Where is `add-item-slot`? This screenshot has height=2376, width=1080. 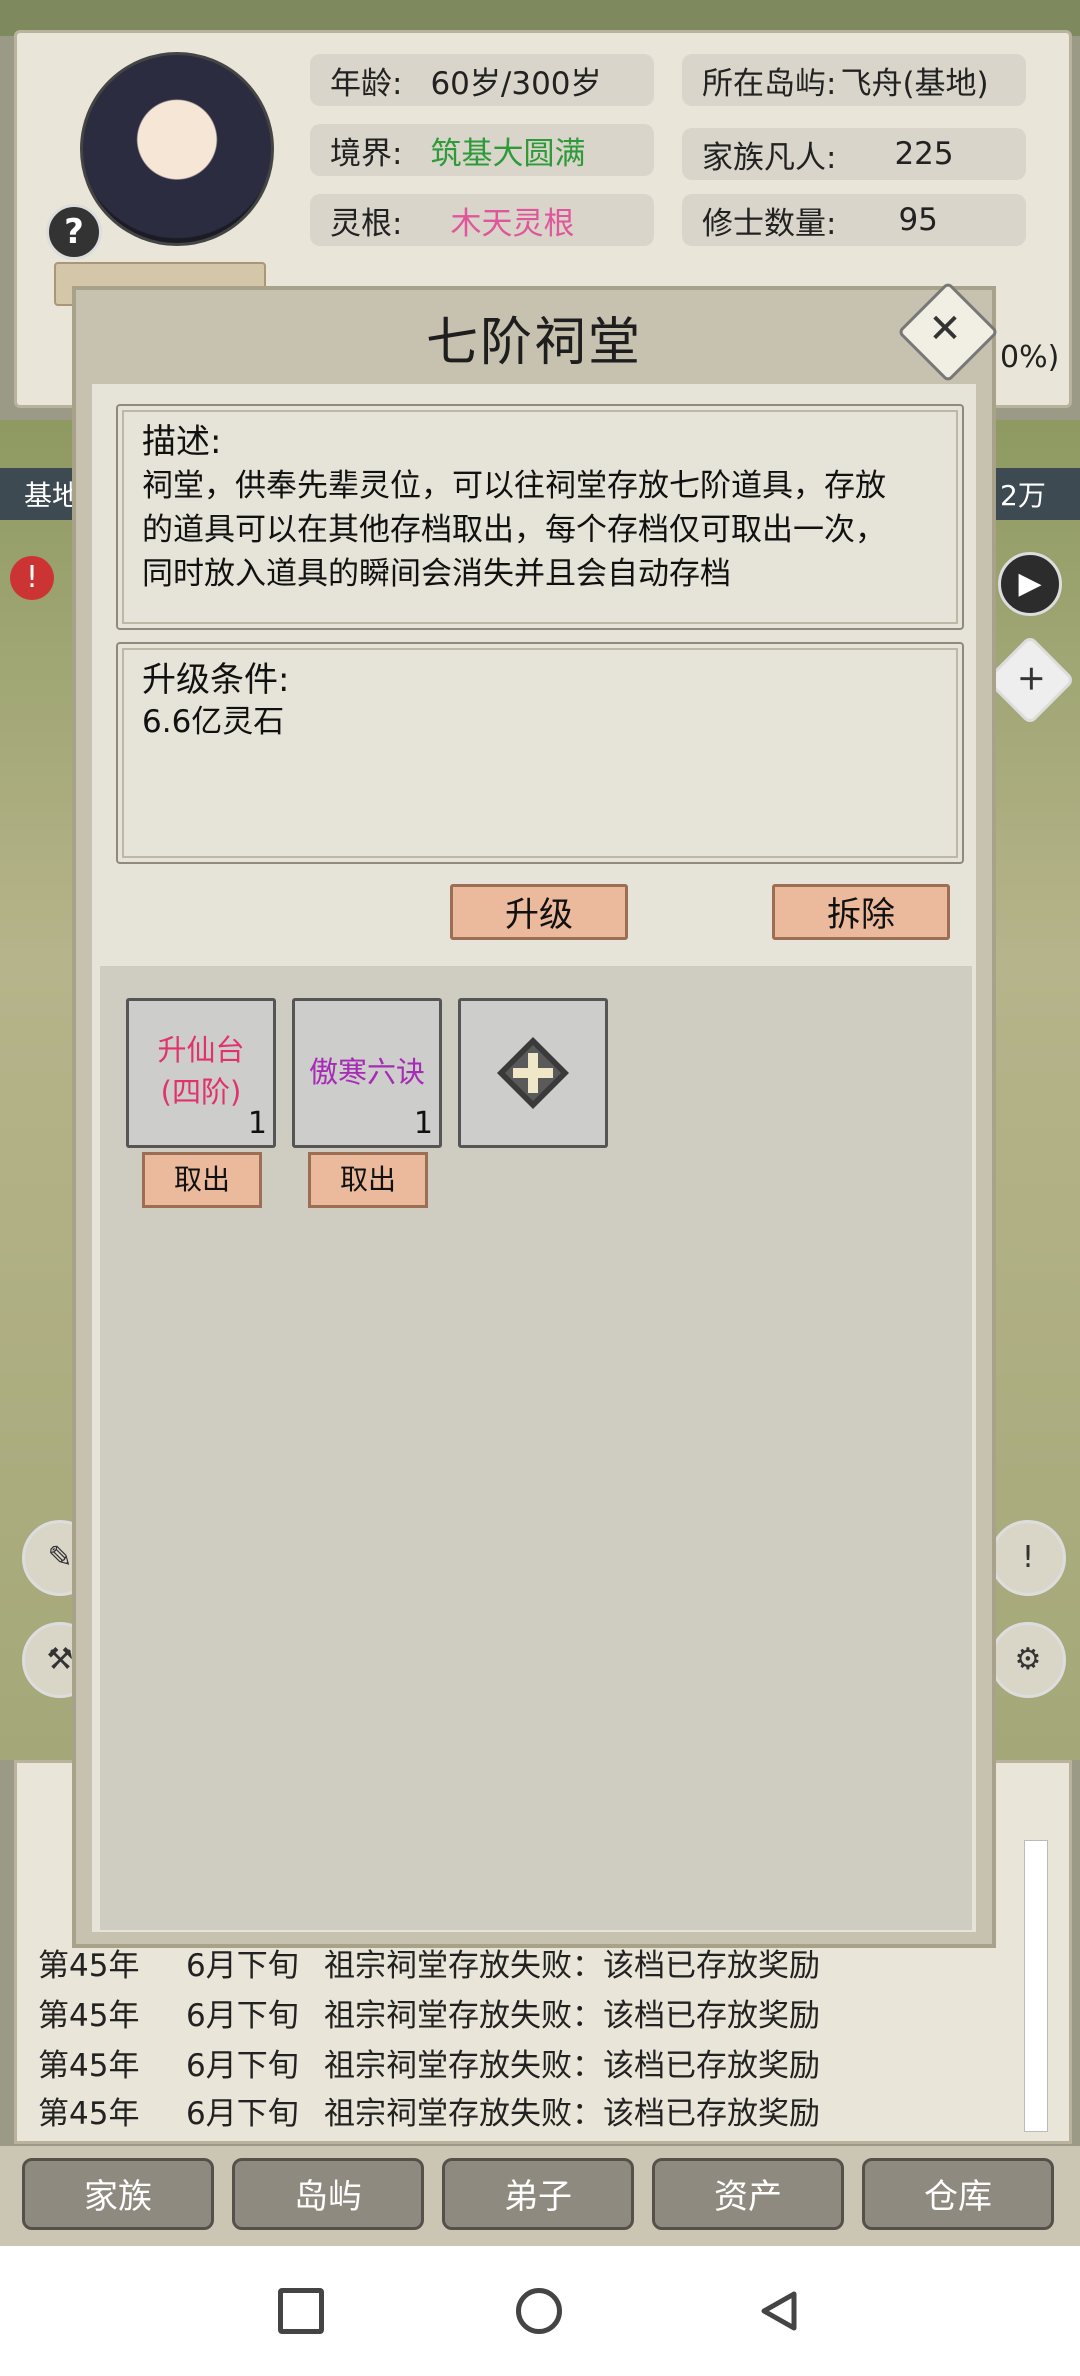 add-item-slot is located at coordinates (533, 1073).